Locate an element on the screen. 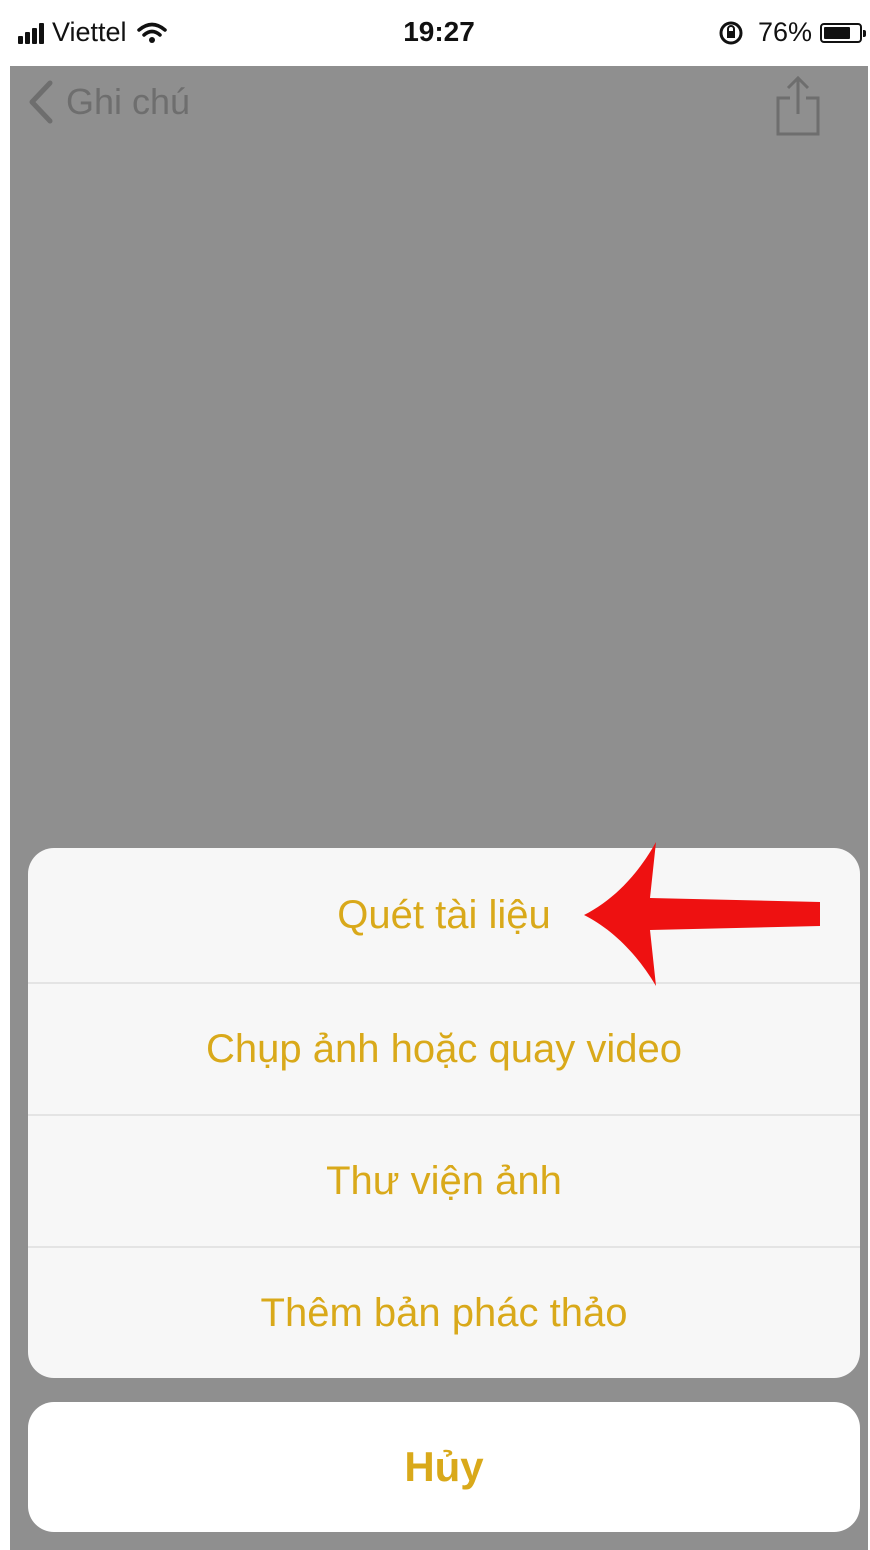 The image size is (870, 1550). status-right: 76% is located at coordinates (792, 32).